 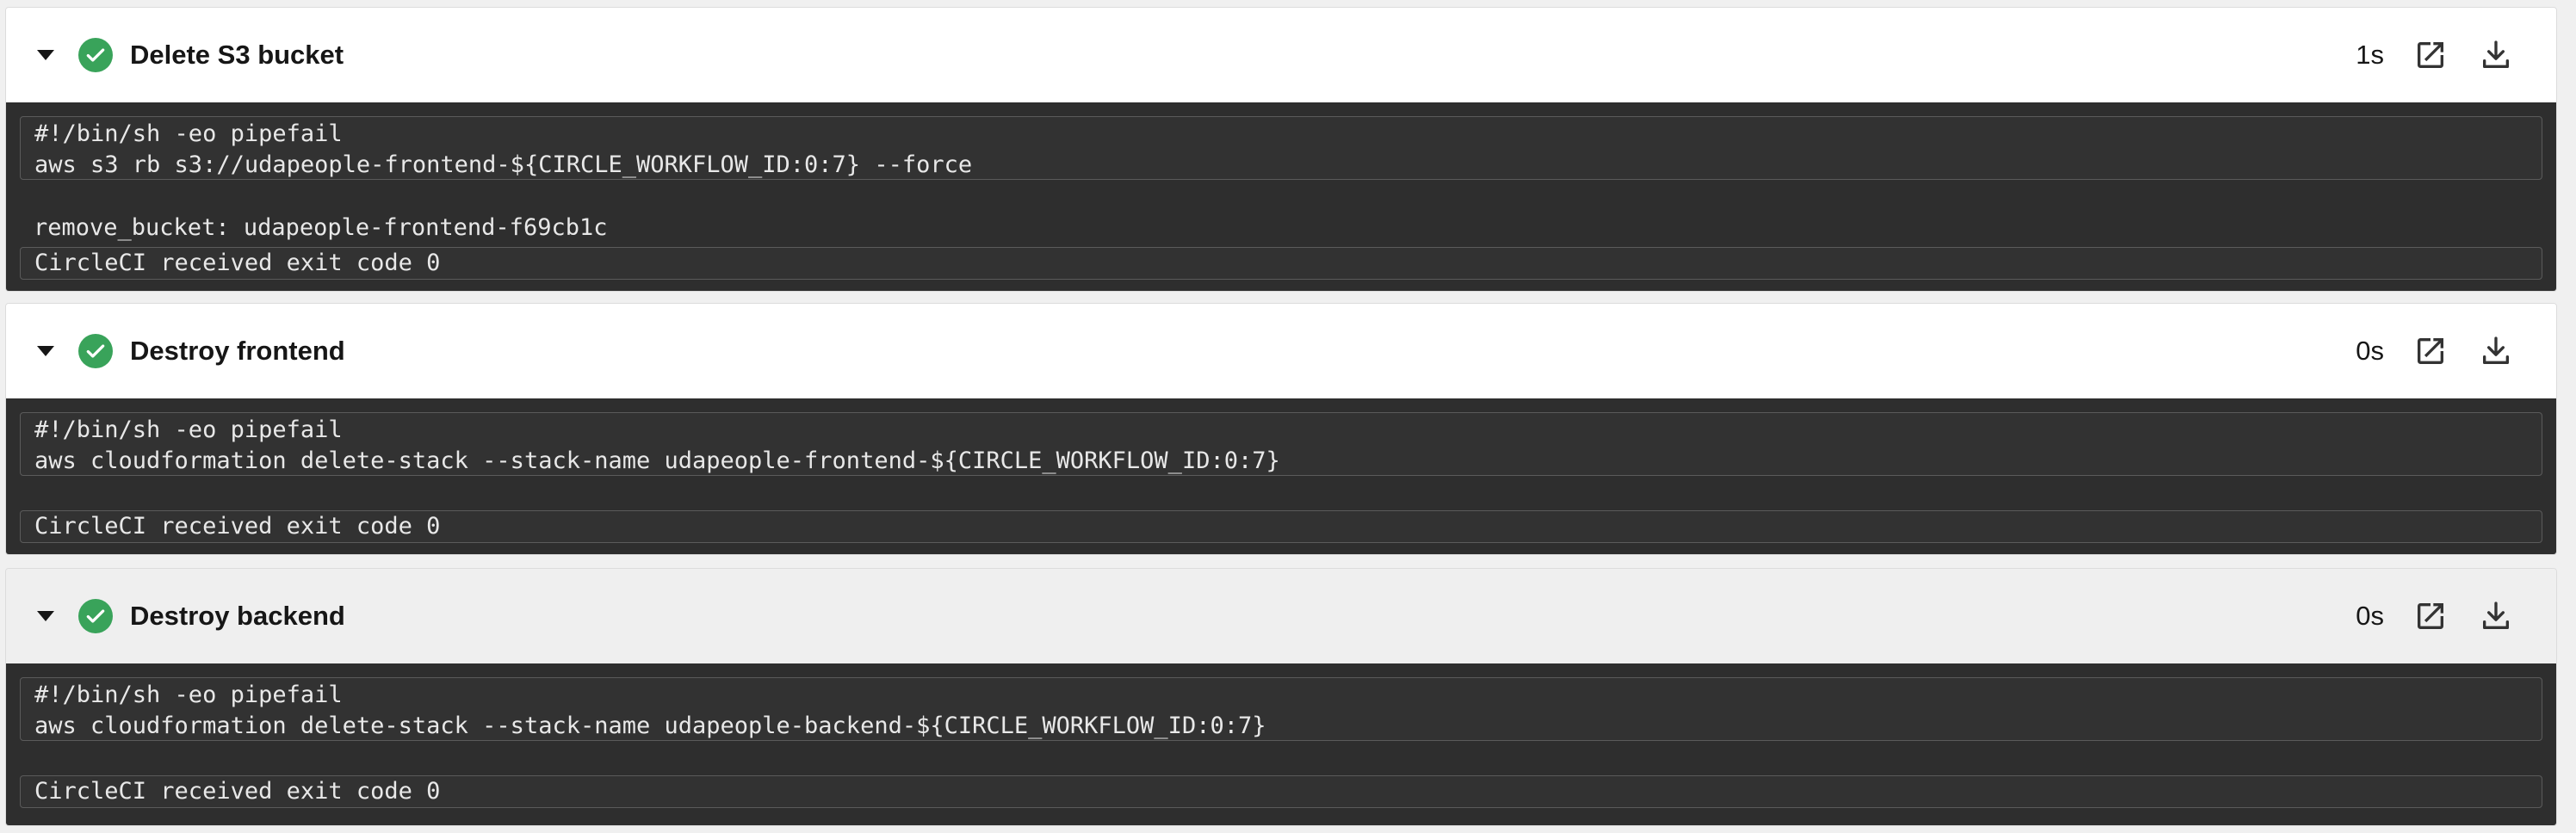 I want to click on step-title: Delete S3 bucket, so click(x=237, y=55).